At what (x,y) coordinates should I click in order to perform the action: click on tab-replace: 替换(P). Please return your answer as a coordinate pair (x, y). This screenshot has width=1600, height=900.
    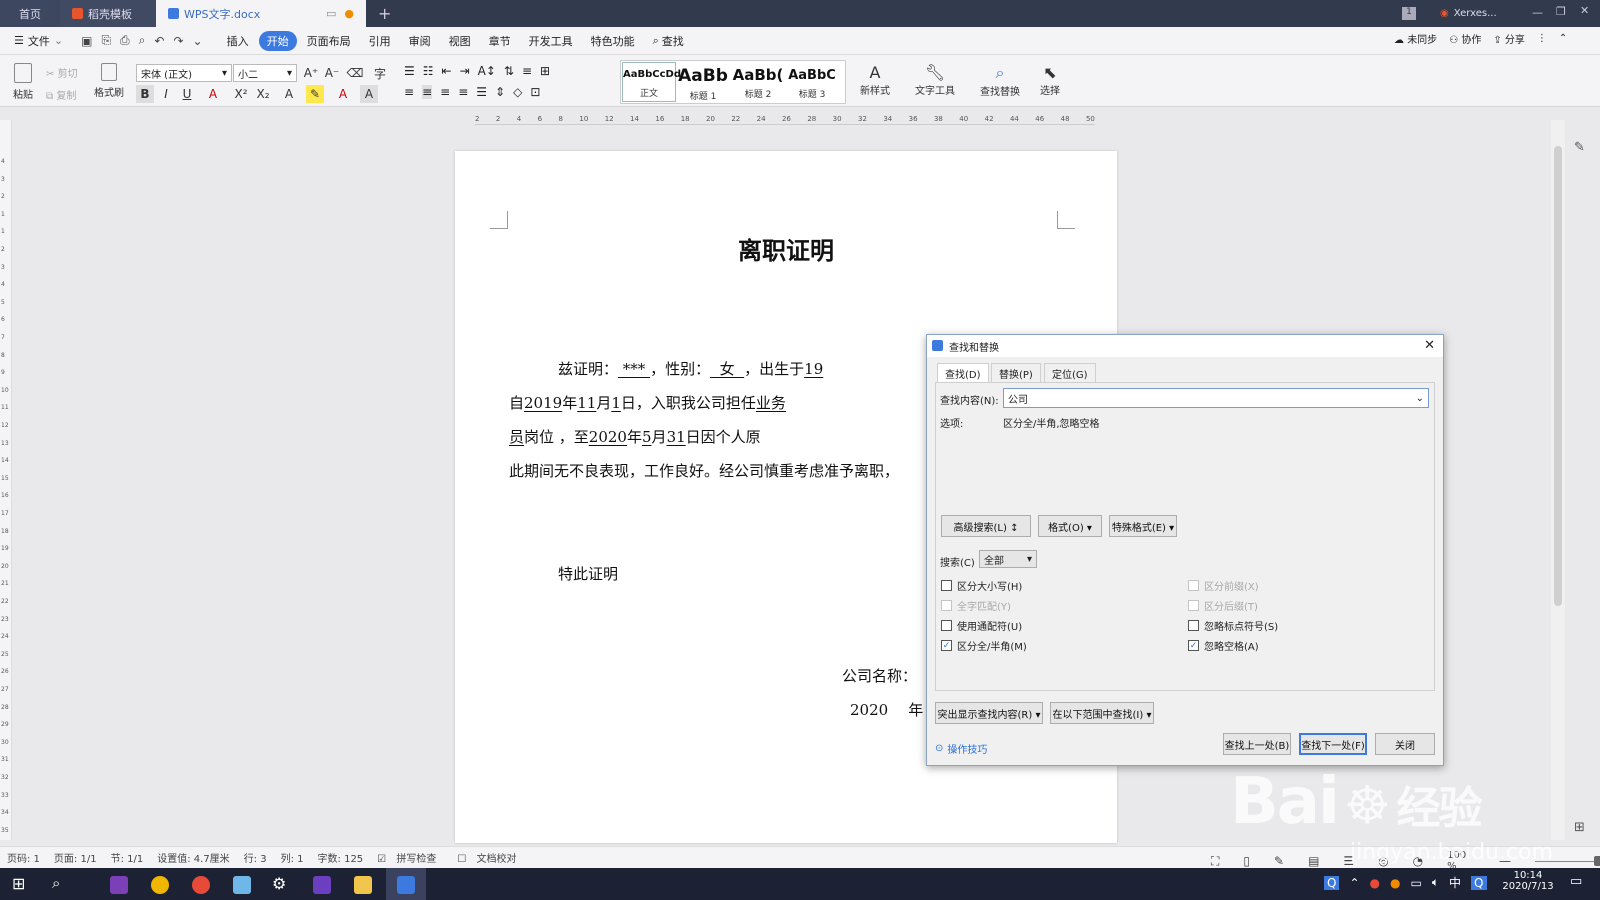
    Looking at the image, I should click on (1016, 373).